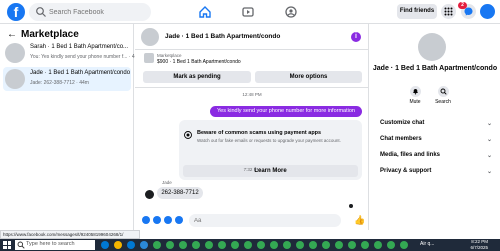 The height and width of the screenshot is (251, 500). What do you see at coordinates (479, 247) in the screenshot?
I see `clock-date: 6/7/2025` at bounding box center [479, 247].